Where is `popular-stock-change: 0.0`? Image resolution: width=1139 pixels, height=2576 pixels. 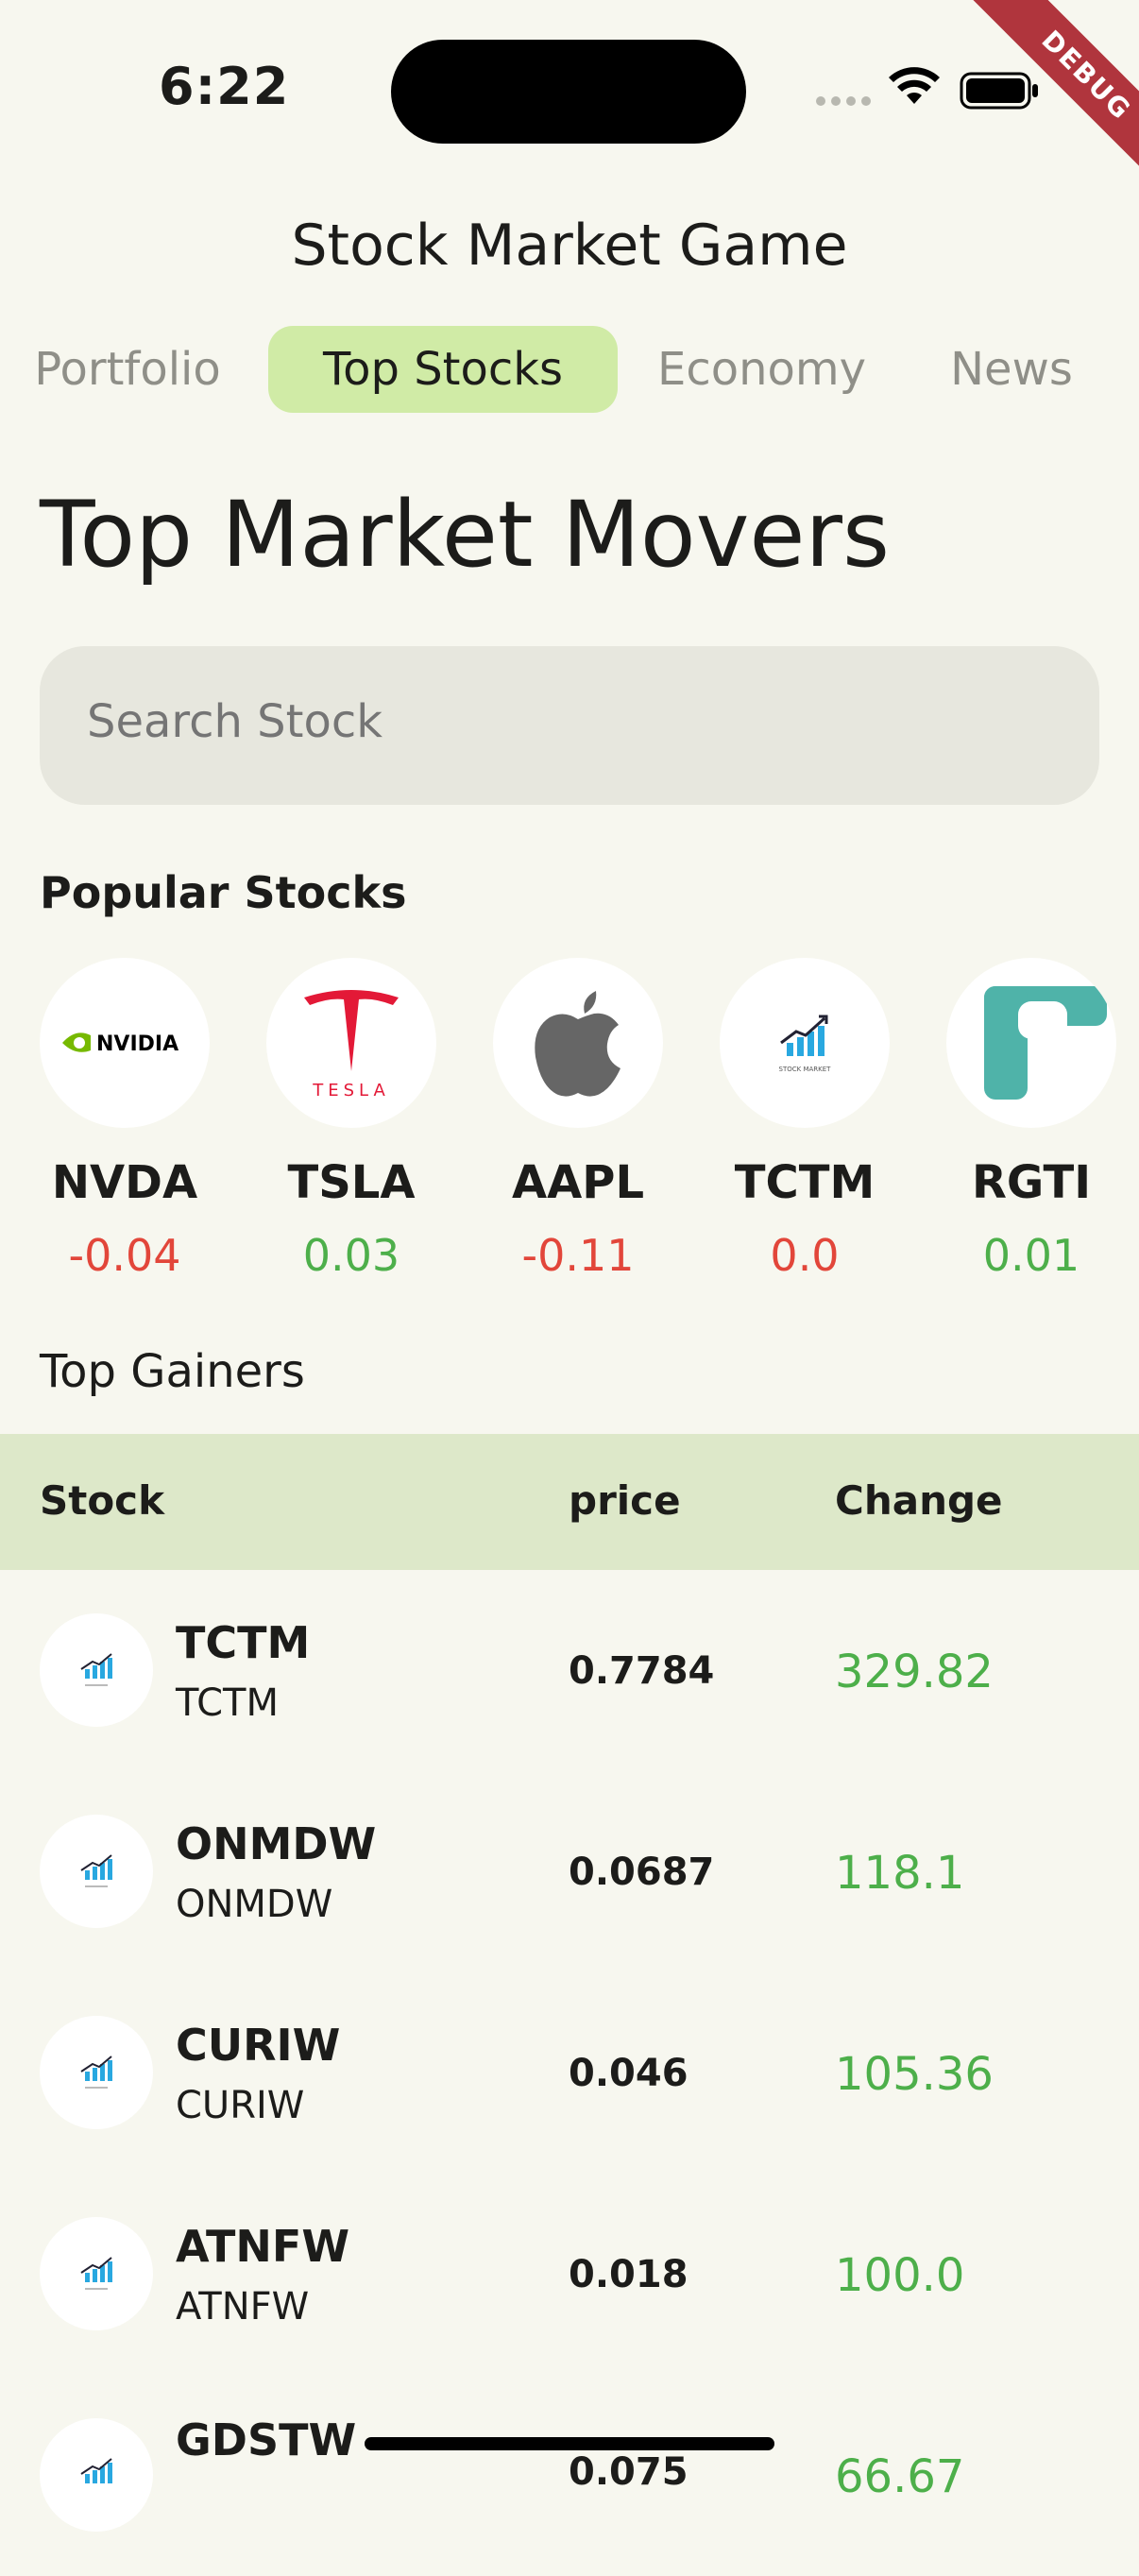 popular-stock-change: 0.0 is located at coordinates (805, 1256).